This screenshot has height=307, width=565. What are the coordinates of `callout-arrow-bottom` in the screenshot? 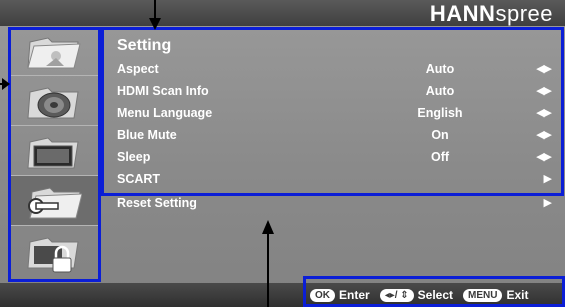 It's located at (268, 263).